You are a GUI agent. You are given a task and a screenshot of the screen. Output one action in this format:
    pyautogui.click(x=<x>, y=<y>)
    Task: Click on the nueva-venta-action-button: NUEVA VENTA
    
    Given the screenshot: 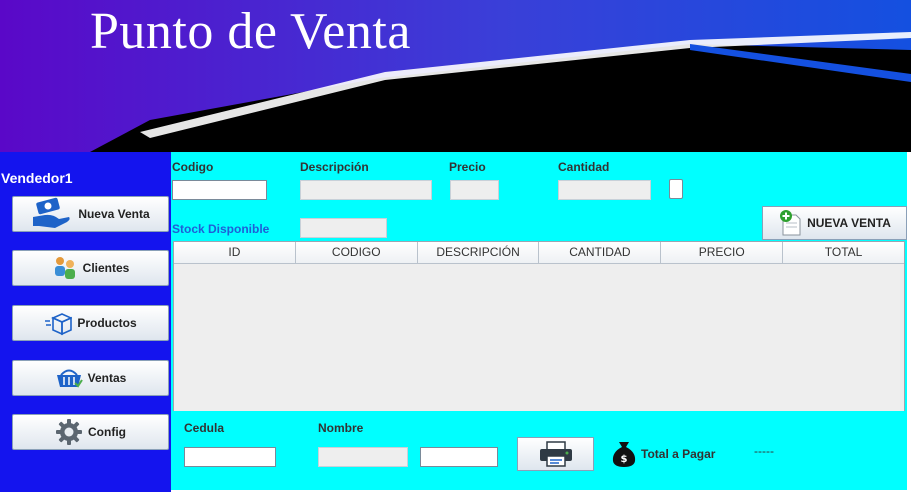 What is the action you would take?
    pyautogui.click(x=834, y=223)
    